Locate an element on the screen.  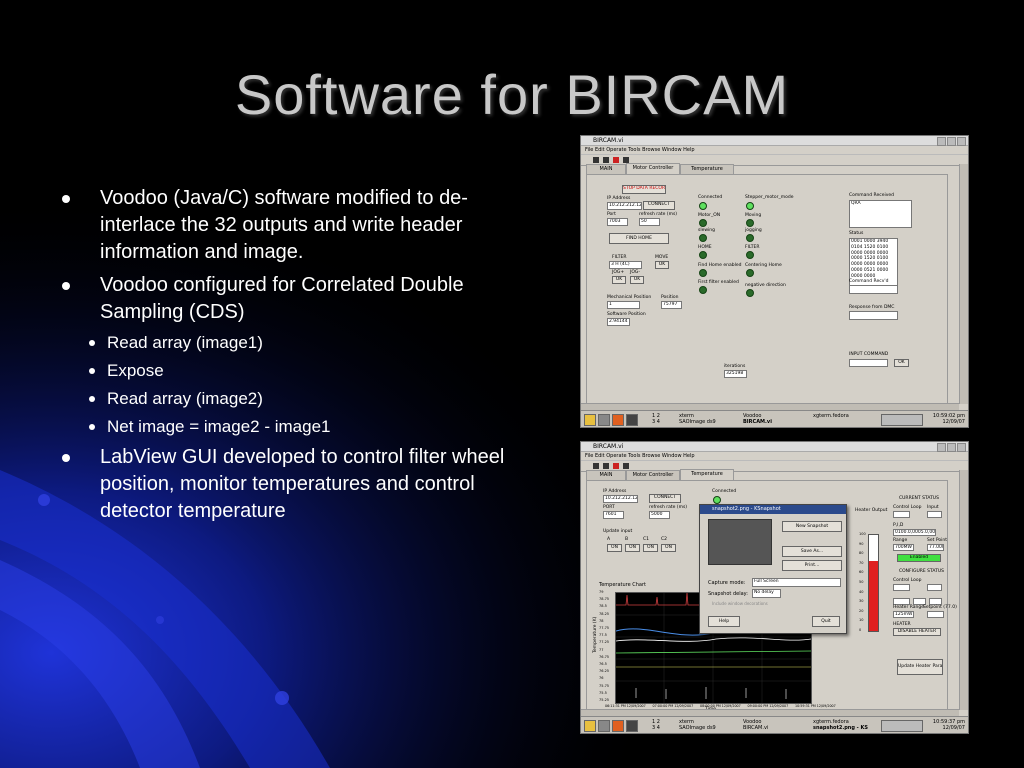
channel-c2-on-button: ON is located at coordinates (668, 548).